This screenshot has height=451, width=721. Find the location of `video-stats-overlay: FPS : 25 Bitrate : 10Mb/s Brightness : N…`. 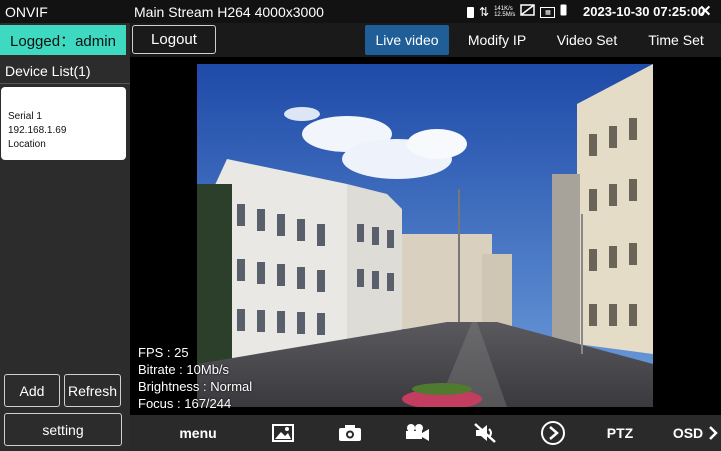

video-stats-overlay: FPS : 25 Bitrate : 10Mb/s Brightness : N… is located at coordinates (195, 378).